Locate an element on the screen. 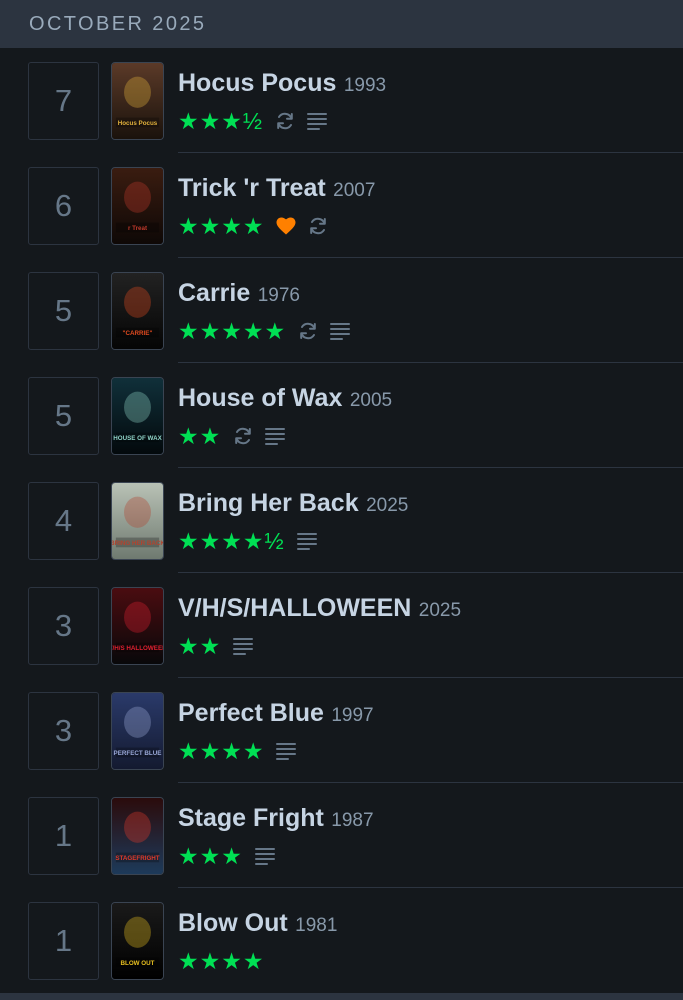 The image size is (683, 1000). film-title-line: House of Wax 2005 is located at coordinates (285, 398).